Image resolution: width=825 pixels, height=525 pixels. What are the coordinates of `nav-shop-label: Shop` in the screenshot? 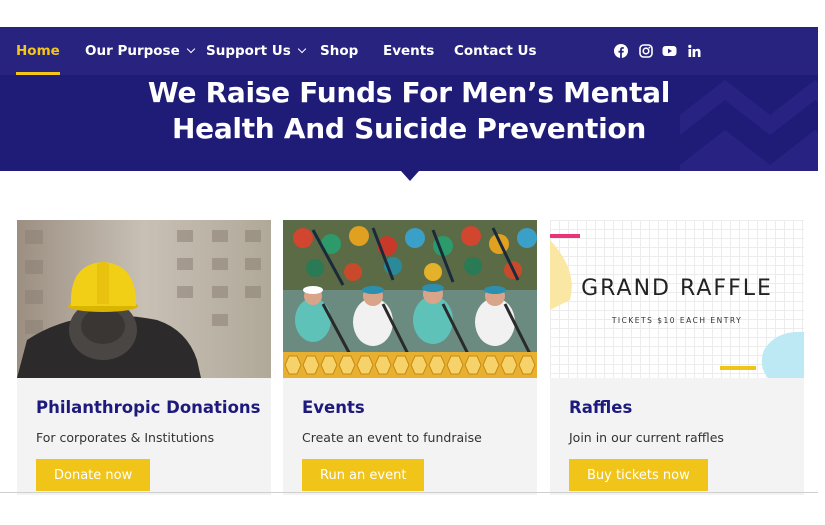 It's located at (339, 51).